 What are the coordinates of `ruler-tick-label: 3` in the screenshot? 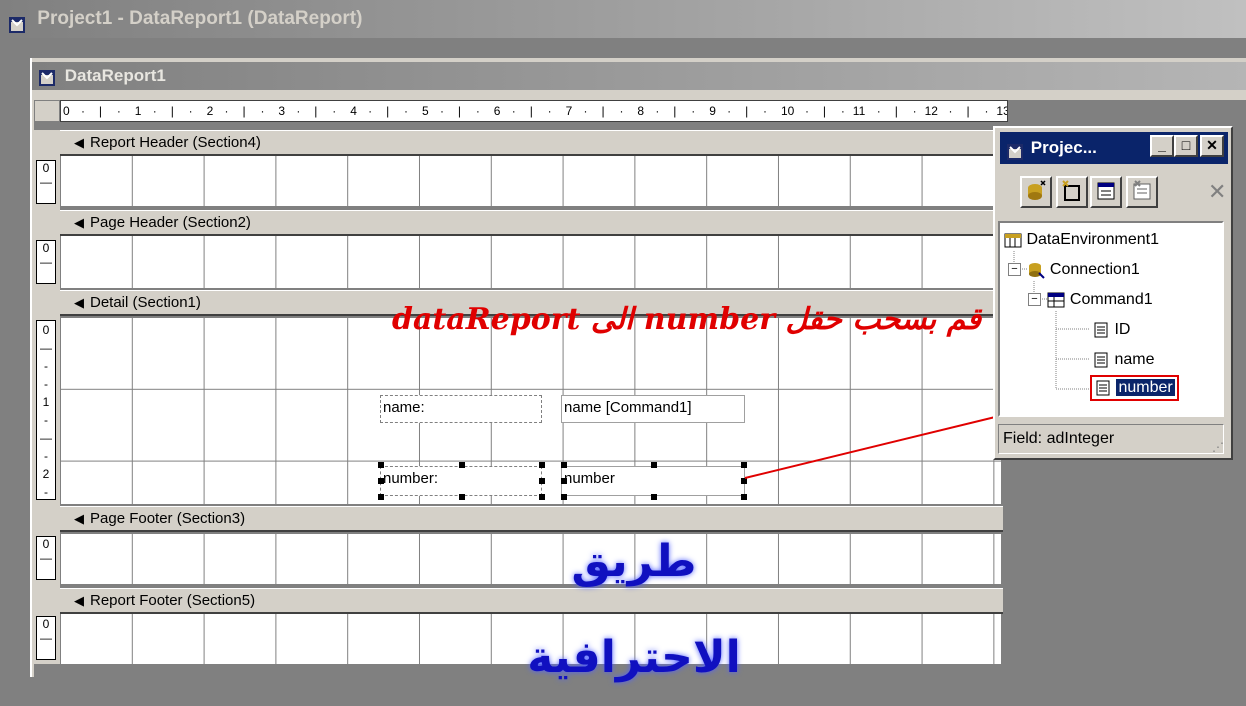 It's located at (282, 111).